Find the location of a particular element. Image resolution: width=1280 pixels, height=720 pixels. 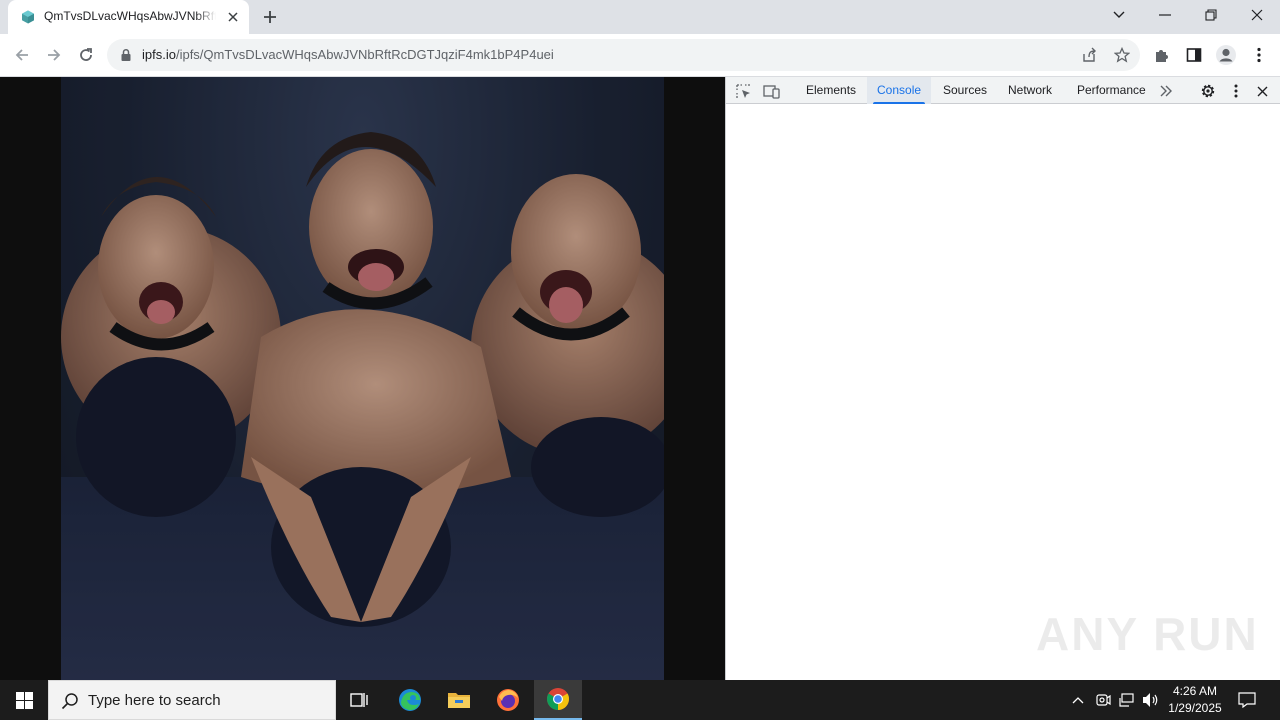

chevron-down-icon is located at coordinates (1119, 14).